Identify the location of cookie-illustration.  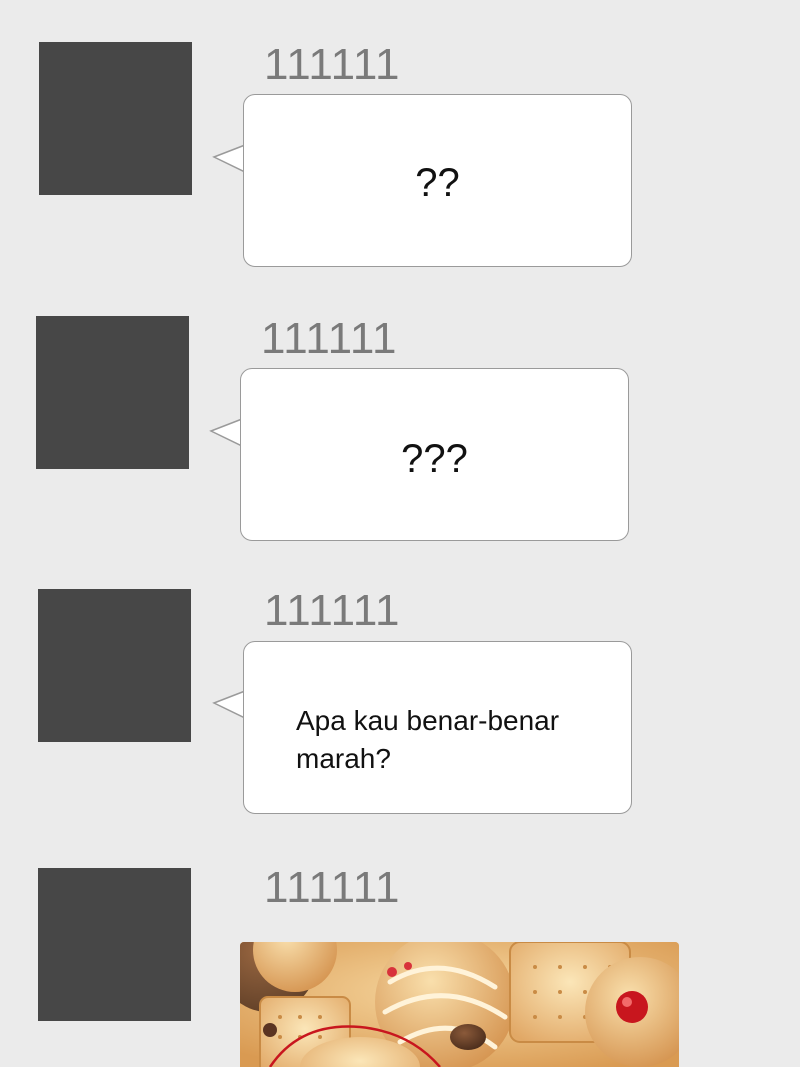
(459, 1004).